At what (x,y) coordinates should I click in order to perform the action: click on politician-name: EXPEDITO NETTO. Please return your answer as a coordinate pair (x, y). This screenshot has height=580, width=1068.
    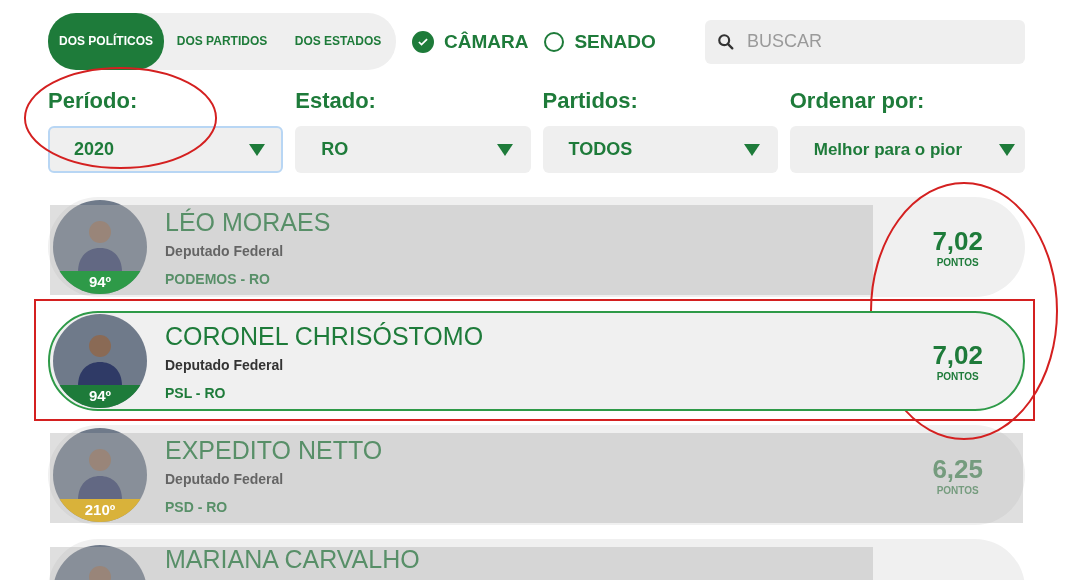
    Looking at the image, I should click on (274, 450).